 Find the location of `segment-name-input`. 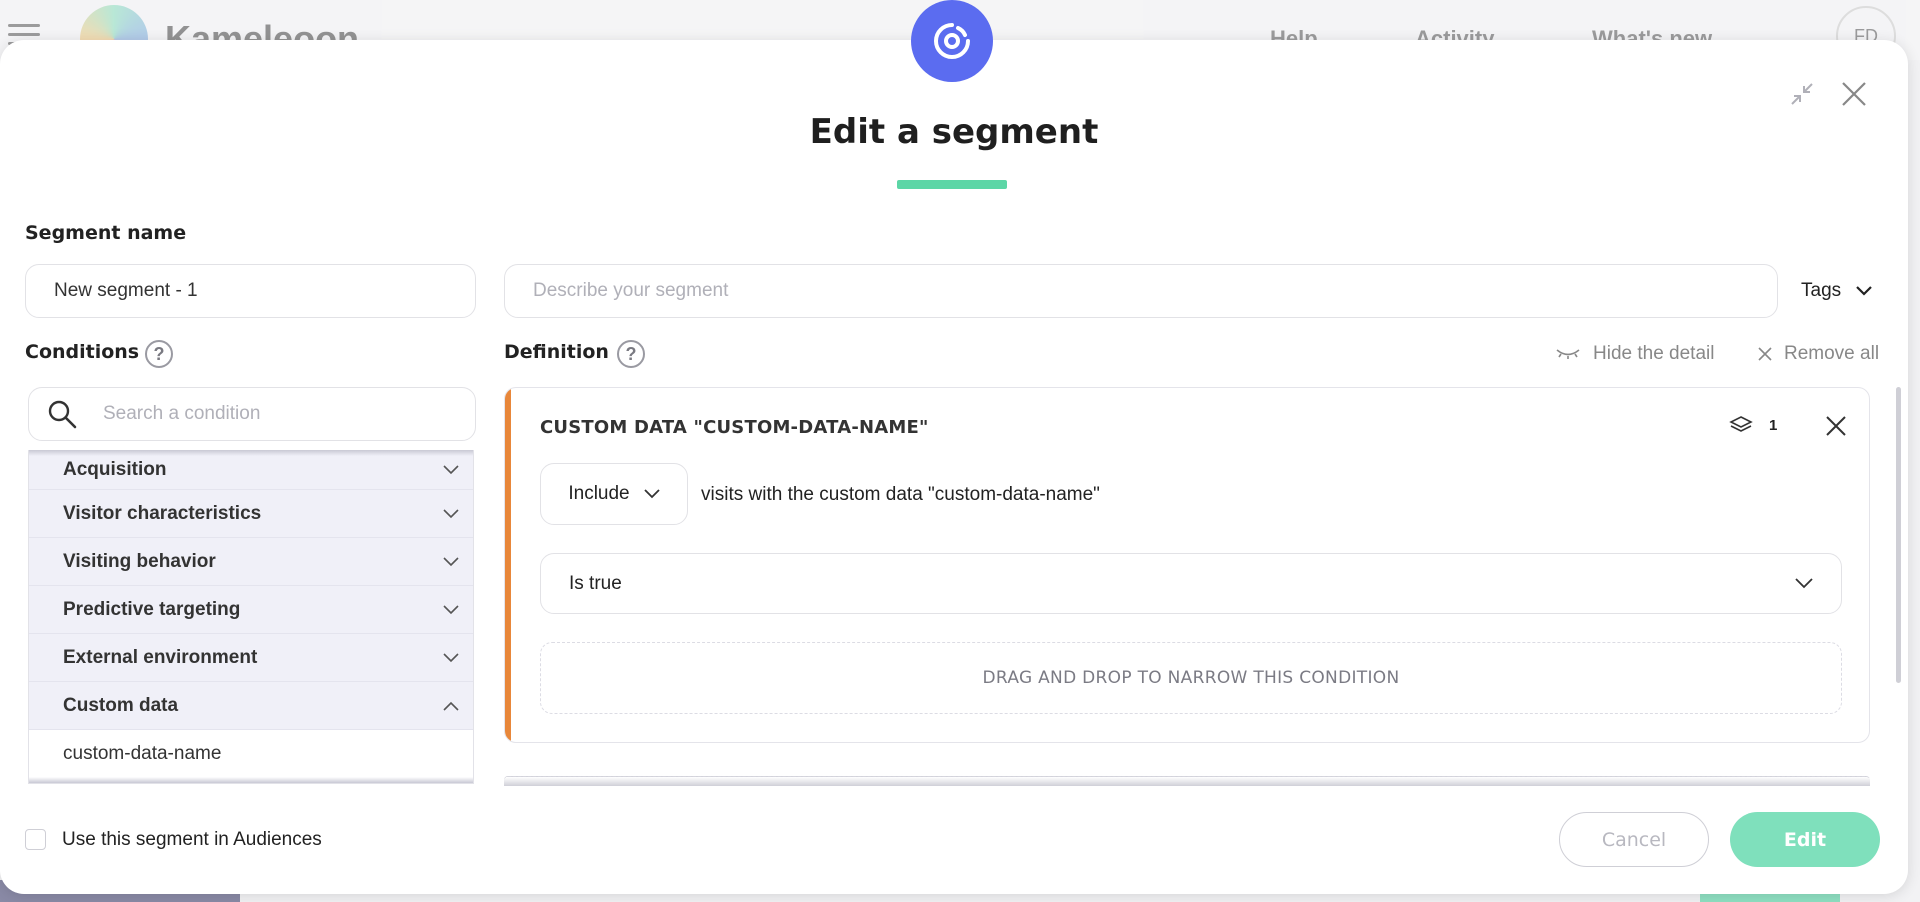

segment-name-input is located at coordinates (250, 291).